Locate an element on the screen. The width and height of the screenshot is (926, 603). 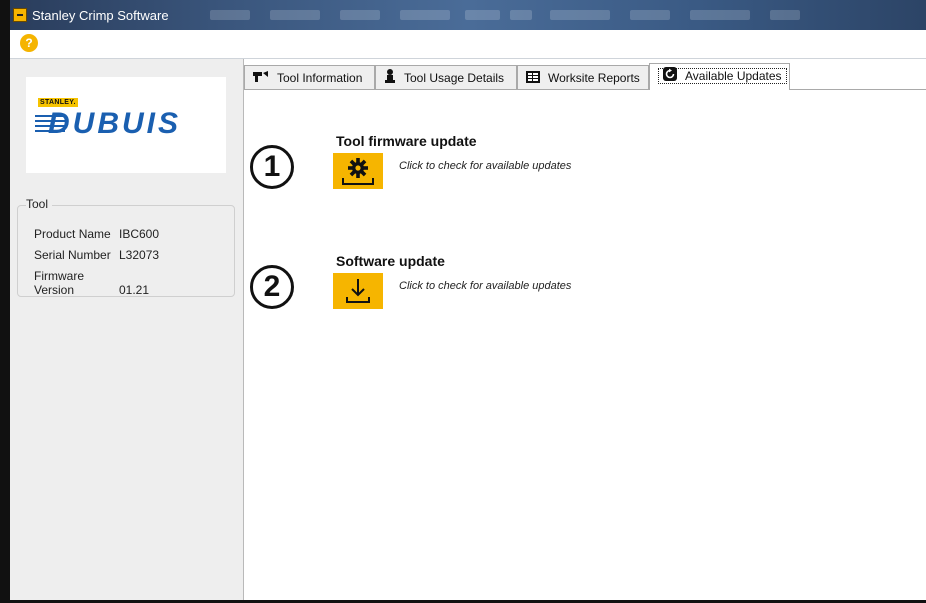
screen-border-left is located at coordinates (5, 301).